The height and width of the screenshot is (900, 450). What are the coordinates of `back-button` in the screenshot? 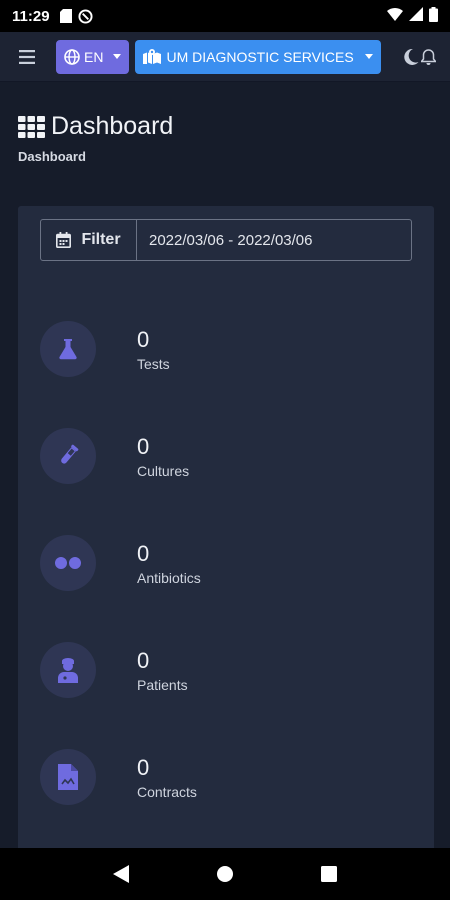 It's located at (121, 874).